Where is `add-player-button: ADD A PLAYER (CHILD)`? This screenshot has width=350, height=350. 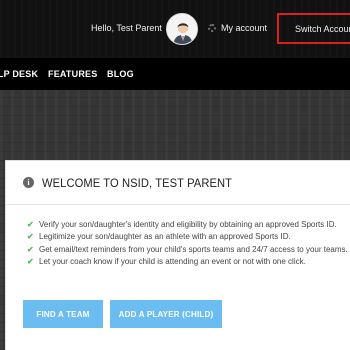
add-player-button: ADD A PLAYER (CHILD) is located at coordinates (166, 314).